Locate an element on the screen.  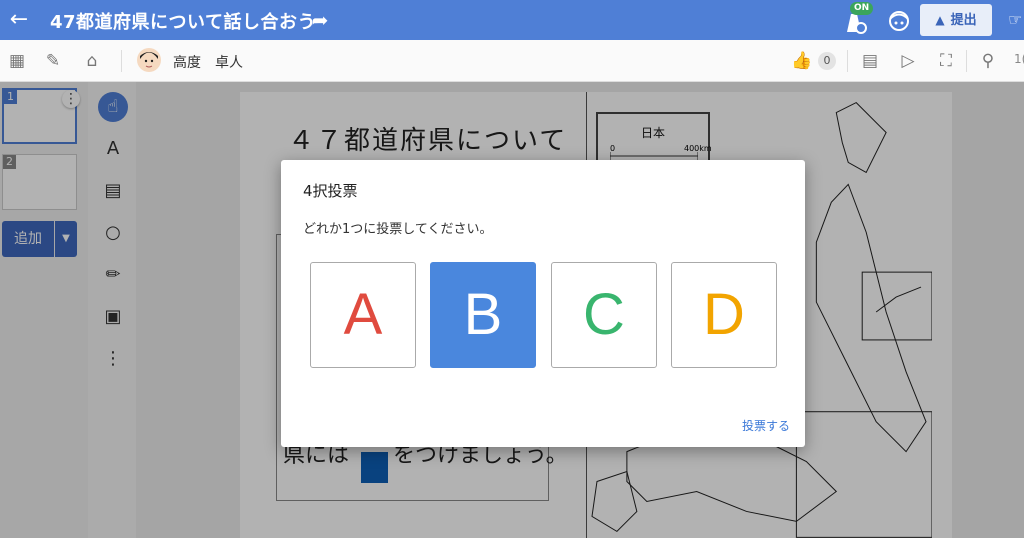
submit-label: 提出 is located at coordinates (963, 20).